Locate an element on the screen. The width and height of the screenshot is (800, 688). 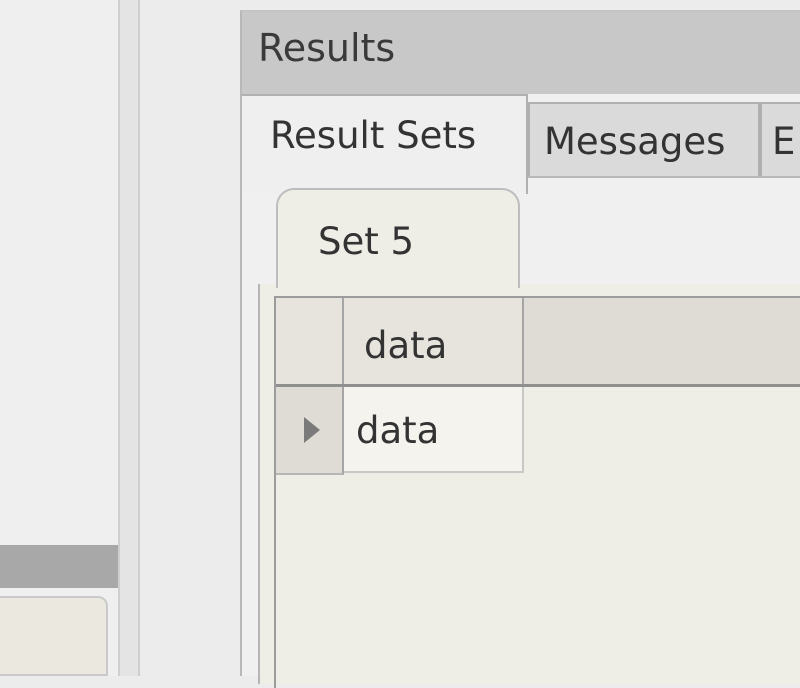
tab-result-sets: Result Sets is located at coordinates (385, 144).